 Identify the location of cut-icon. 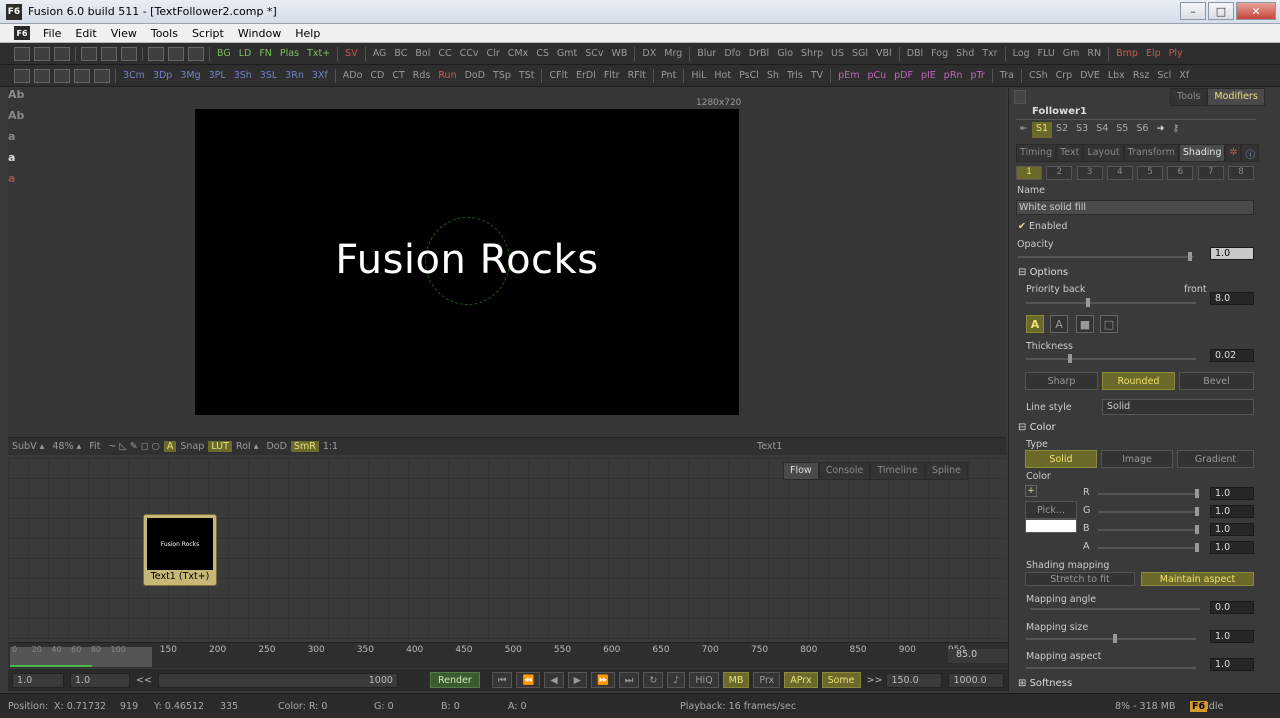
(89, 53).